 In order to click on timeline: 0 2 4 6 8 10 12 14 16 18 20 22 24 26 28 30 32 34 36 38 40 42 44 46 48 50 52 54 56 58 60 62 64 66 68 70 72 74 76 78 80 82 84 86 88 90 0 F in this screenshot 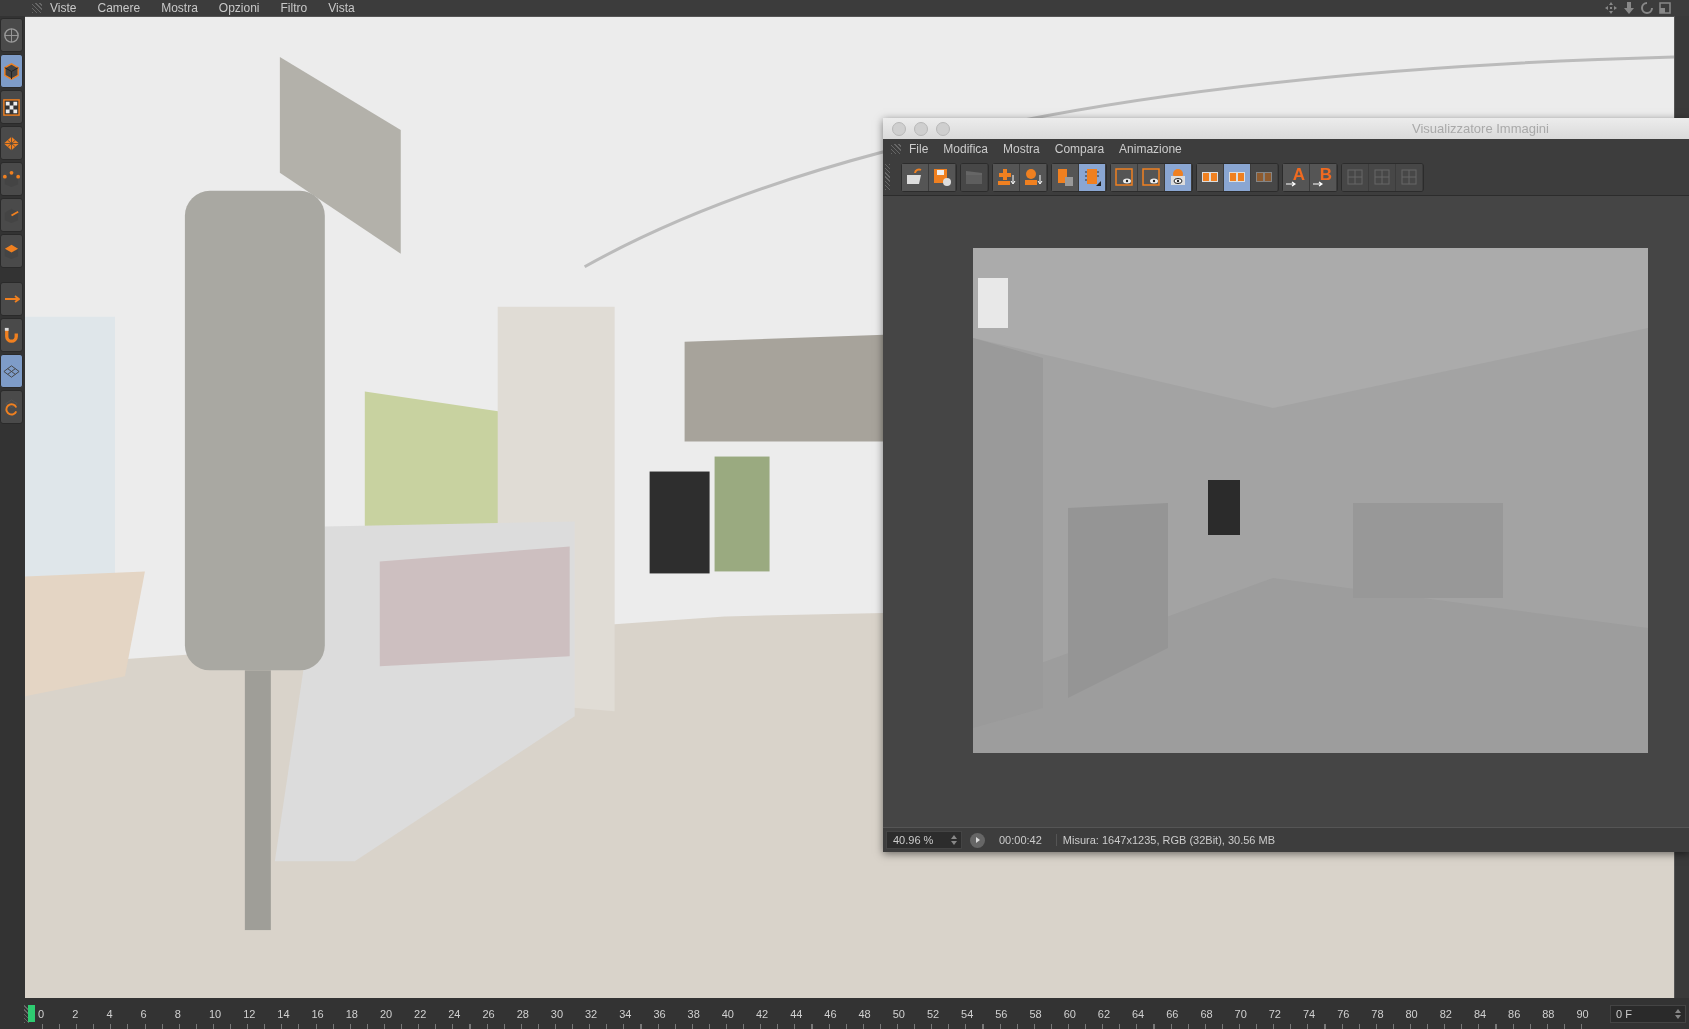, I will do `click(844, 1013)`.